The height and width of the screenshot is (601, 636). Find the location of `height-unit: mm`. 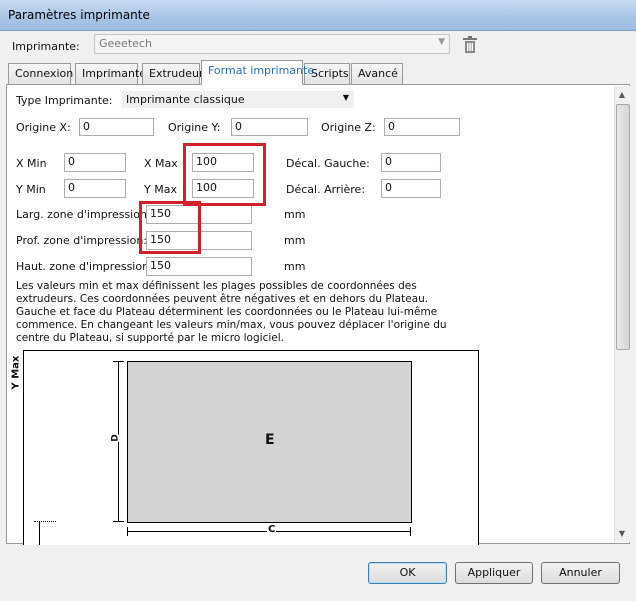

height-unit: mm is located at coordinates (295, 266).